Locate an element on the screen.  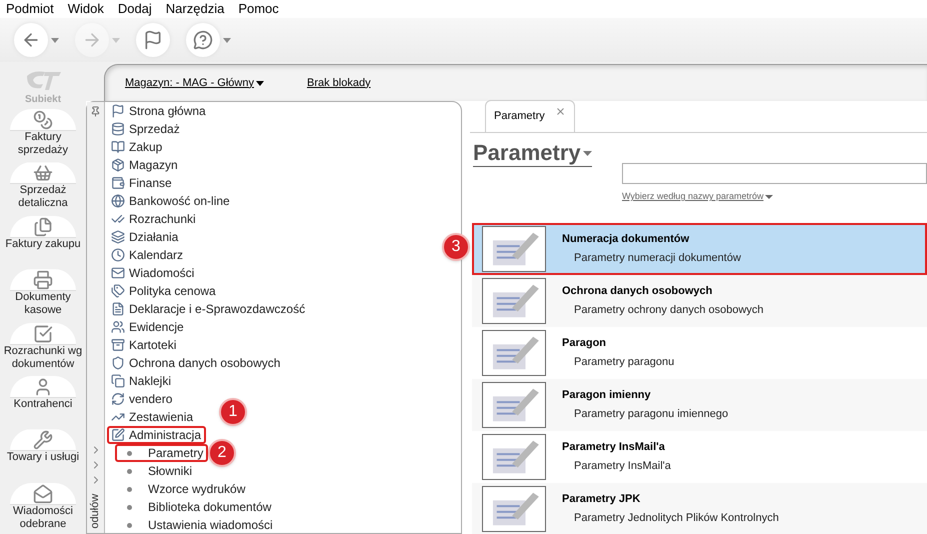
wallet-icon is located at coordinates (118, 183).